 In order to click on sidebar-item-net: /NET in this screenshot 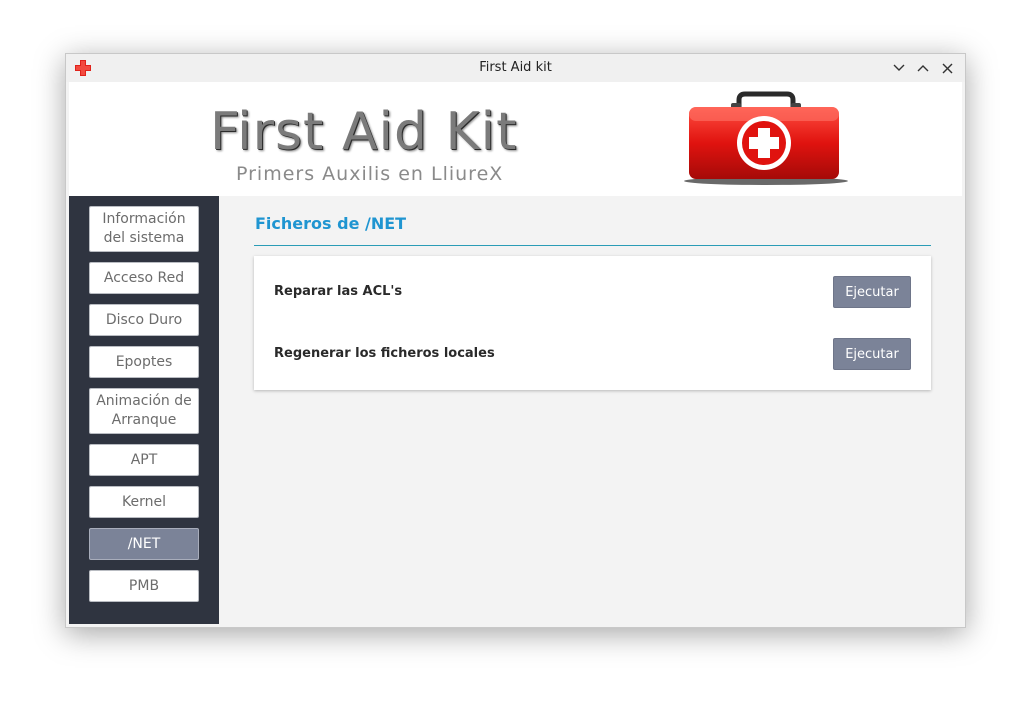, I will do `click(144, 544)`.